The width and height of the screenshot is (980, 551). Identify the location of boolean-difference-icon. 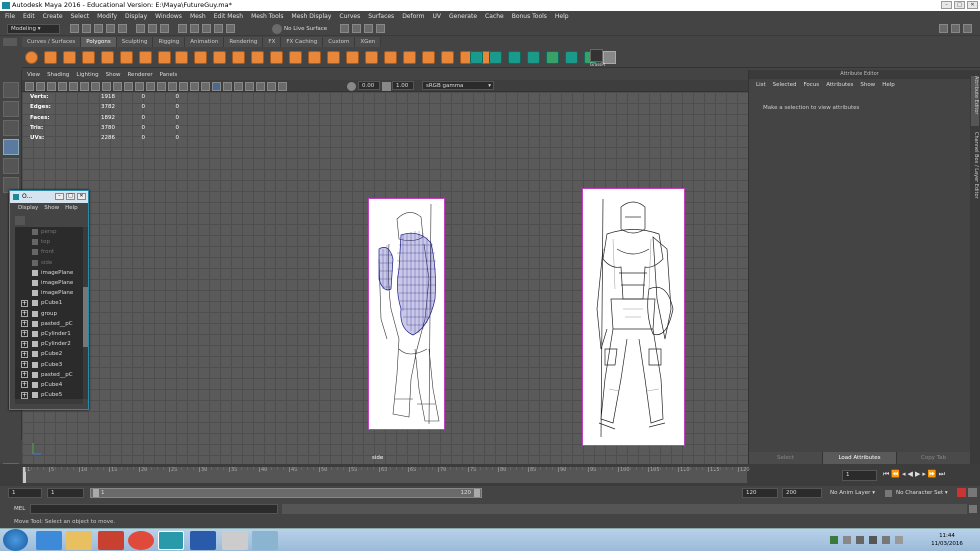
(314, 57).